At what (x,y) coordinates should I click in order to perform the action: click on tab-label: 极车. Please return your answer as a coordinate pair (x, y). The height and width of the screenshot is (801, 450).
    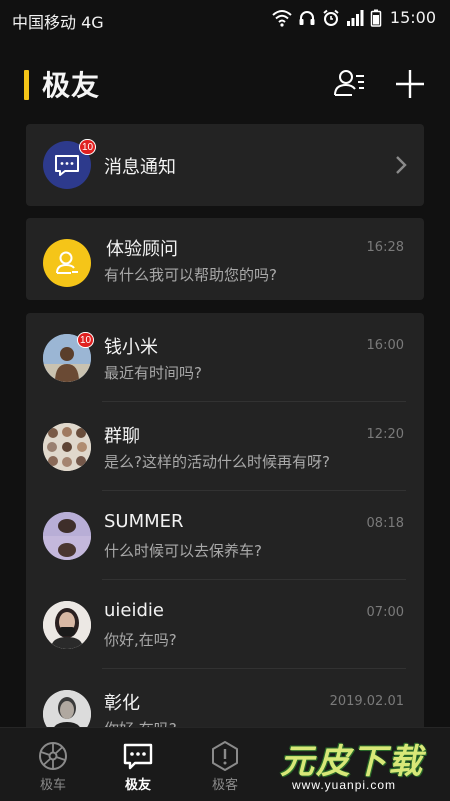
    Looking at the image, I should click on (52, 785).